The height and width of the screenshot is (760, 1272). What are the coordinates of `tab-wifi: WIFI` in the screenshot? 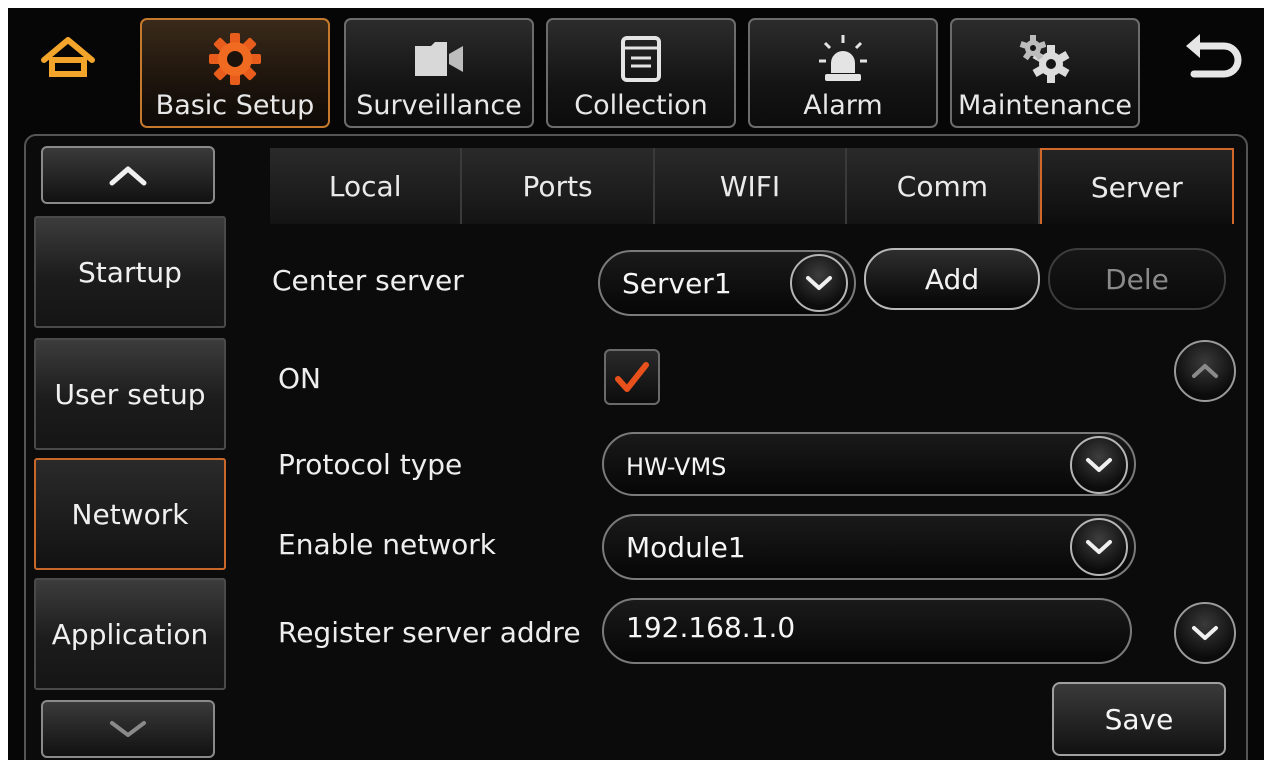 It's located at (751, 186).